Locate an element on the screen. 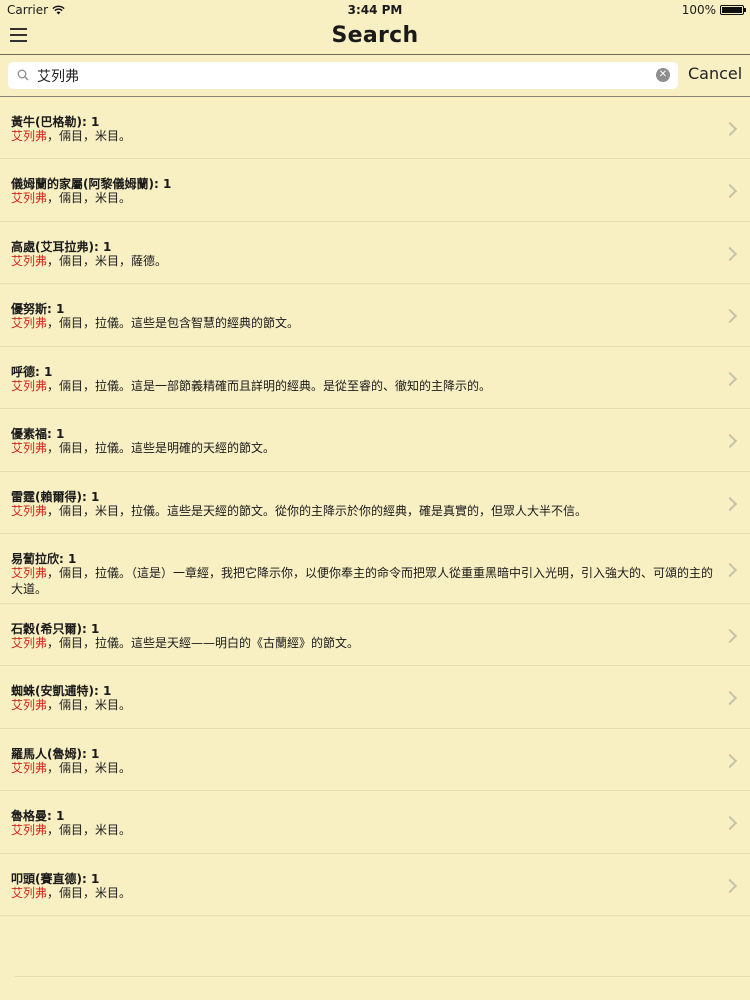  list-item: 蜘蛛(安凱逋特): 1 艾列弗，倆目，米目。 is located at coordinates (375, 697).